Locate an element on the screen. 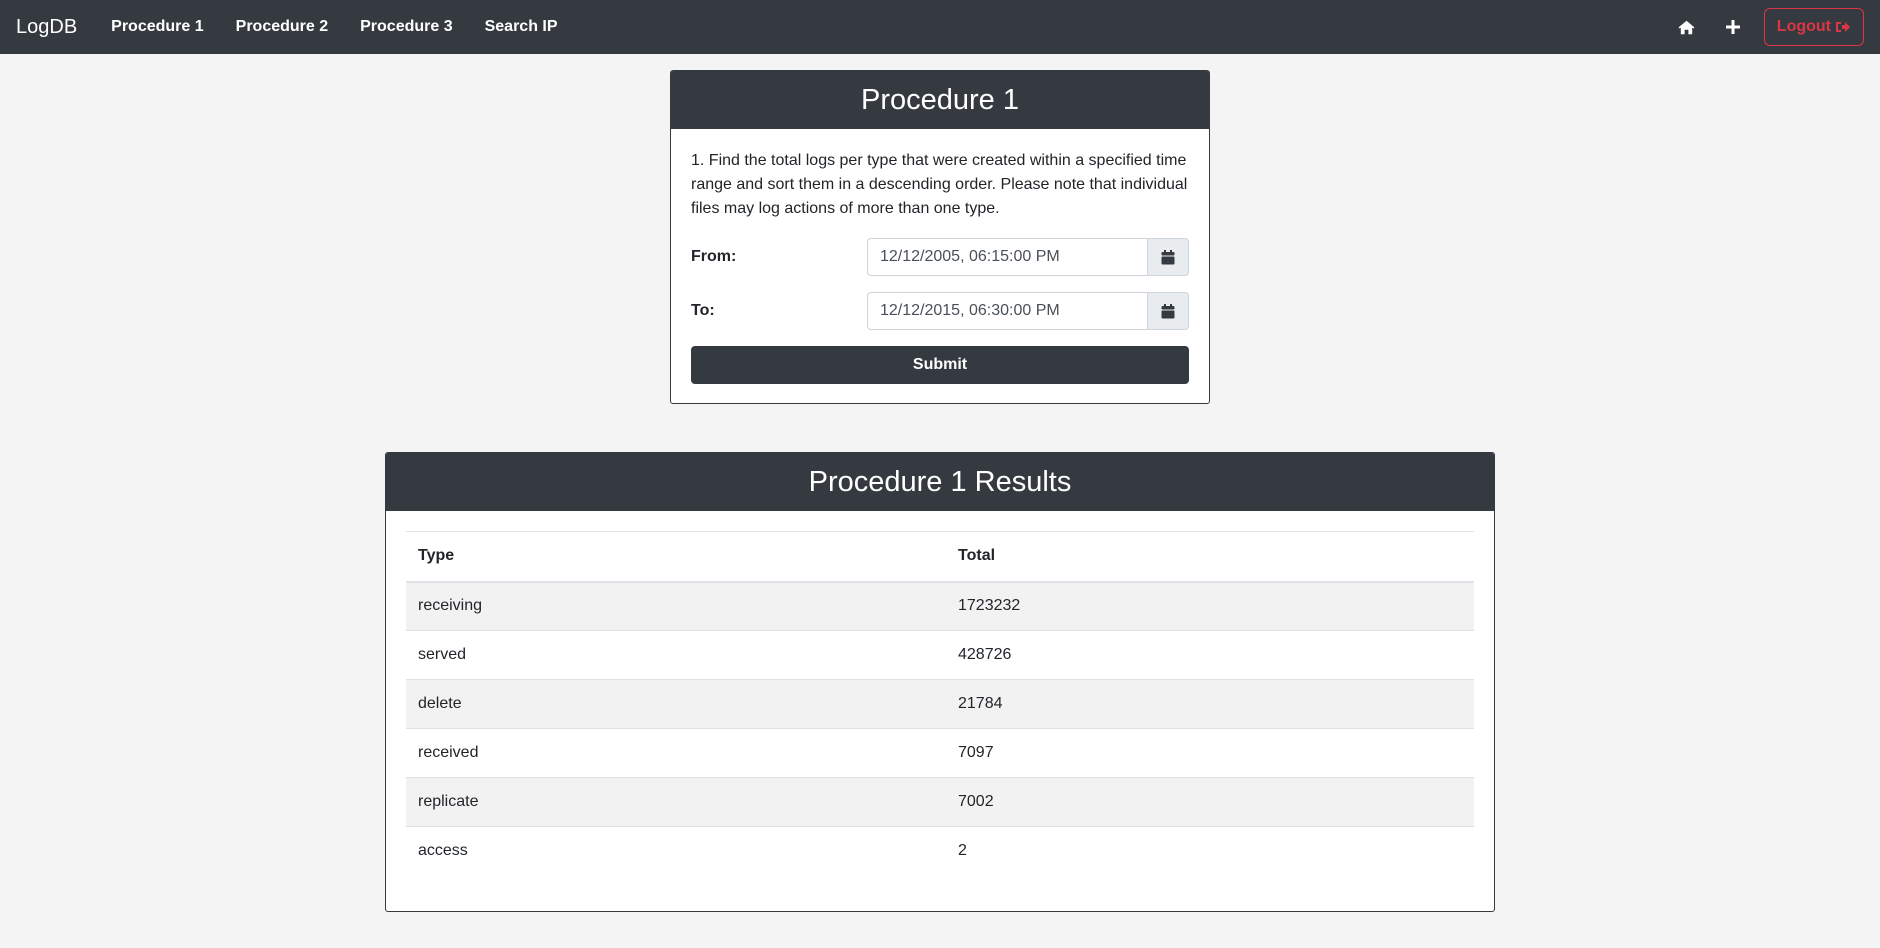 This screenshot has height=948, width=1880. table-header-row: Type Total is located at coordinates (940, 557).